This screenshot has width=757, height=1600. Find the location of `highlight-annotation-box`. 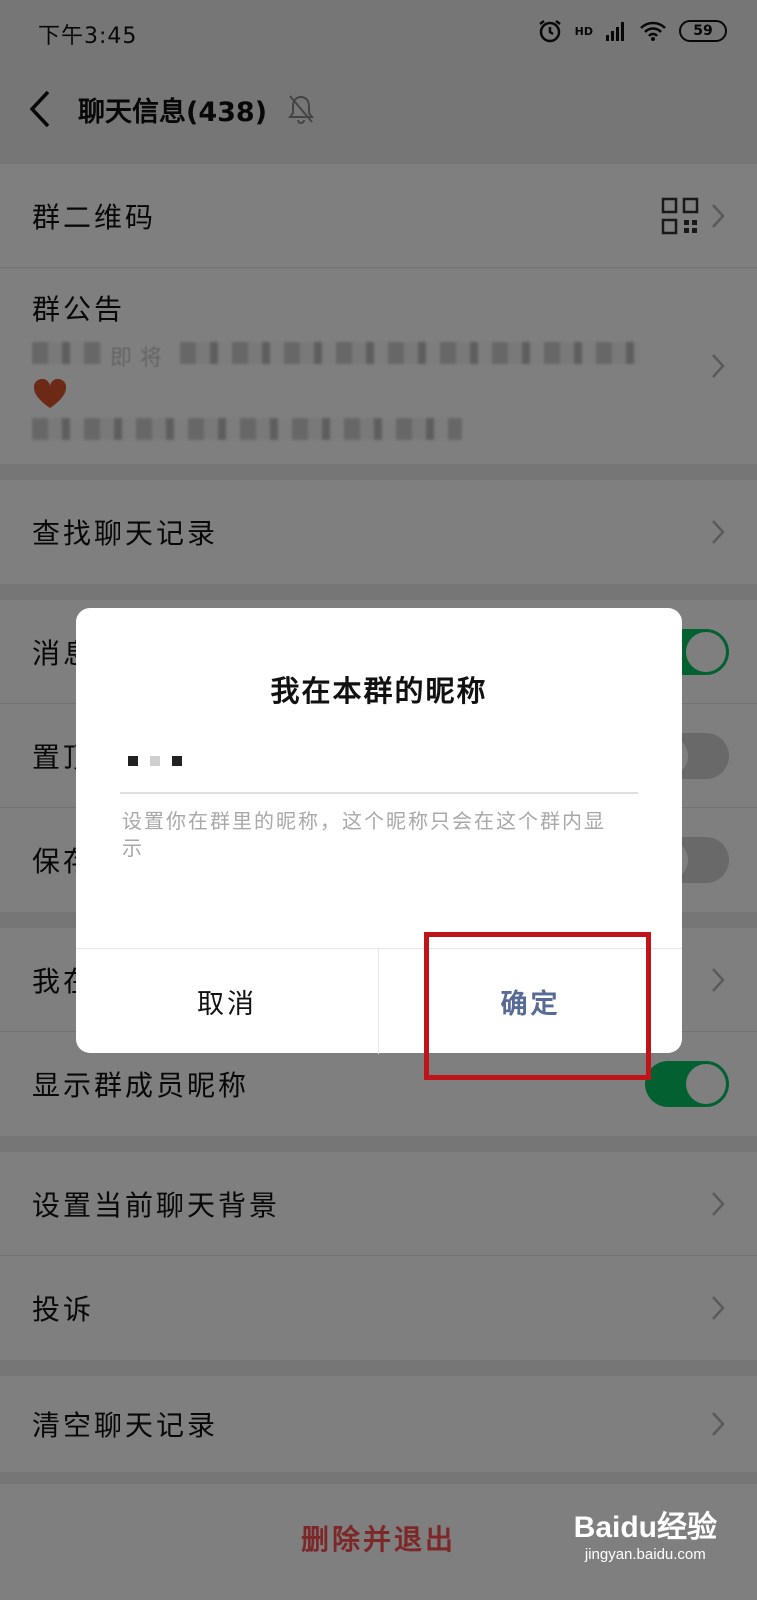

highlight-annotation-box is located at coordinates (537, 1006).